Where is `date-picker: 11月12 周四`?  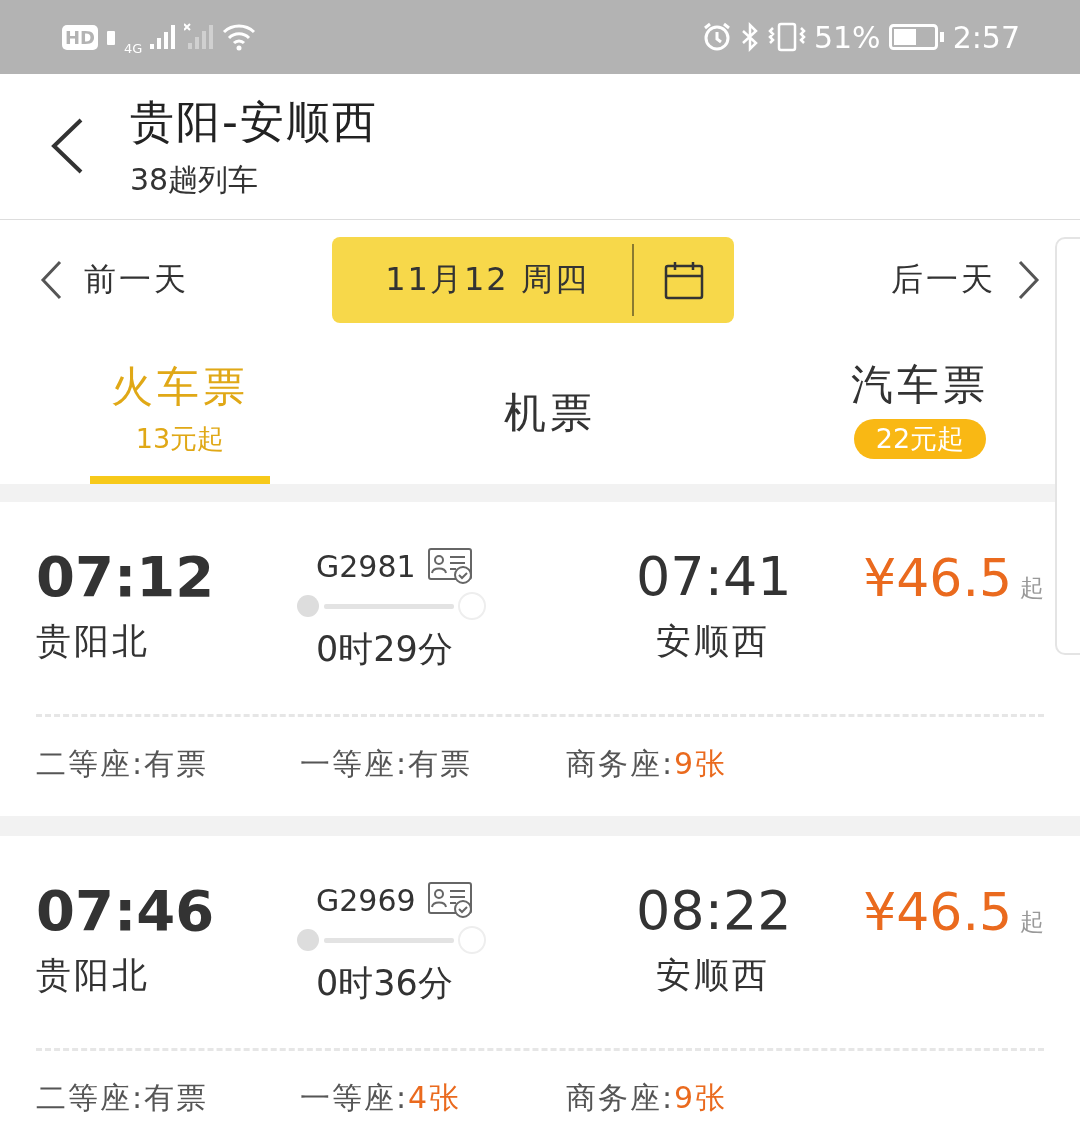
date-picker: 11月12 周四 is located at coordinates (533, 280).